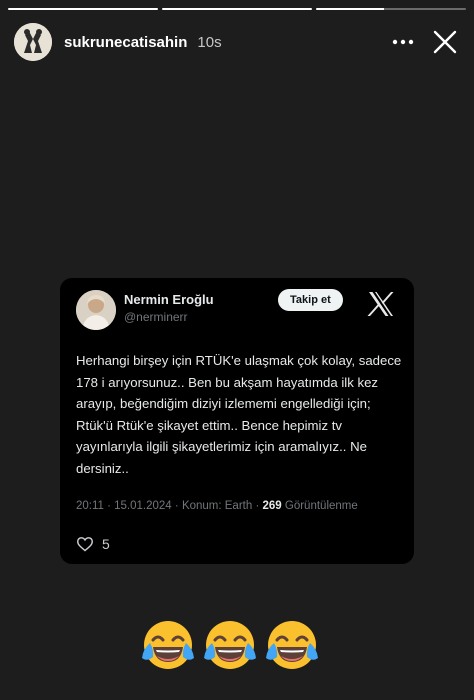 Image resolution: width=474 pixels, height=700 pixels. I want to click on more-horizontal-icon, so click(403, 42).